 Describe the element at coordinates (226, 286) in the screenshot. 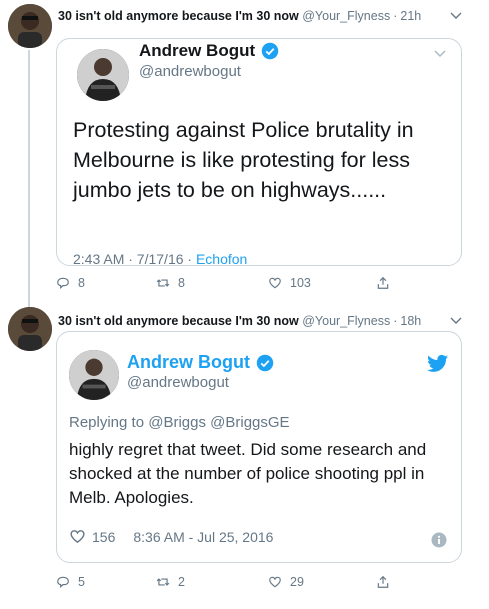

I see `tweet-actions: 8 8 103` at that location.